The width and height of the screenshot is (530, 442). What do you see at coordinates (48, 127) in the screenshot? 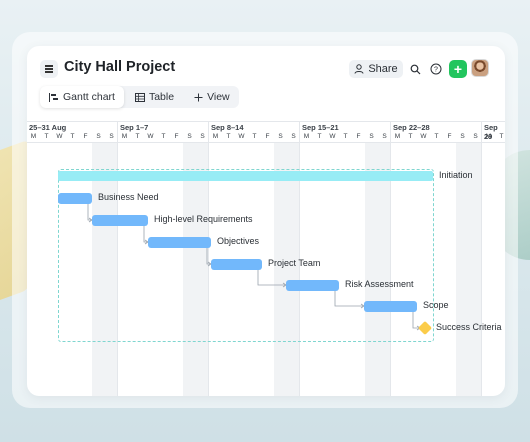
I see `week-label: 25–31 Aug` at bounding box center [48, 127].